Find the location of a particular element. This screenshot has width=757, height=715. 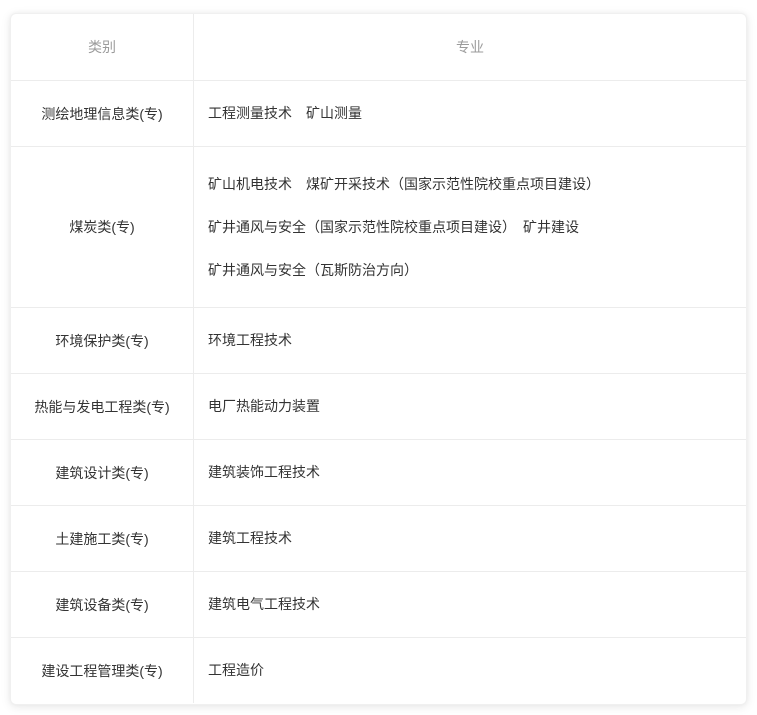

table-row: 热能与发电工程类(专) 电厂热能动力装置 is located at coordinates (378, 406).